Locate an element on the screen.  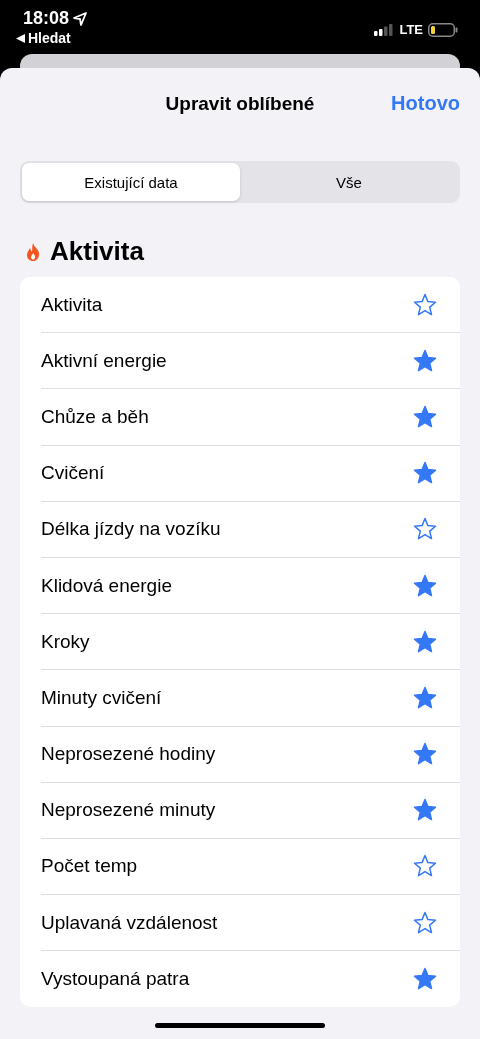
item-label: Aktivita is located at coordinates (72, 304).